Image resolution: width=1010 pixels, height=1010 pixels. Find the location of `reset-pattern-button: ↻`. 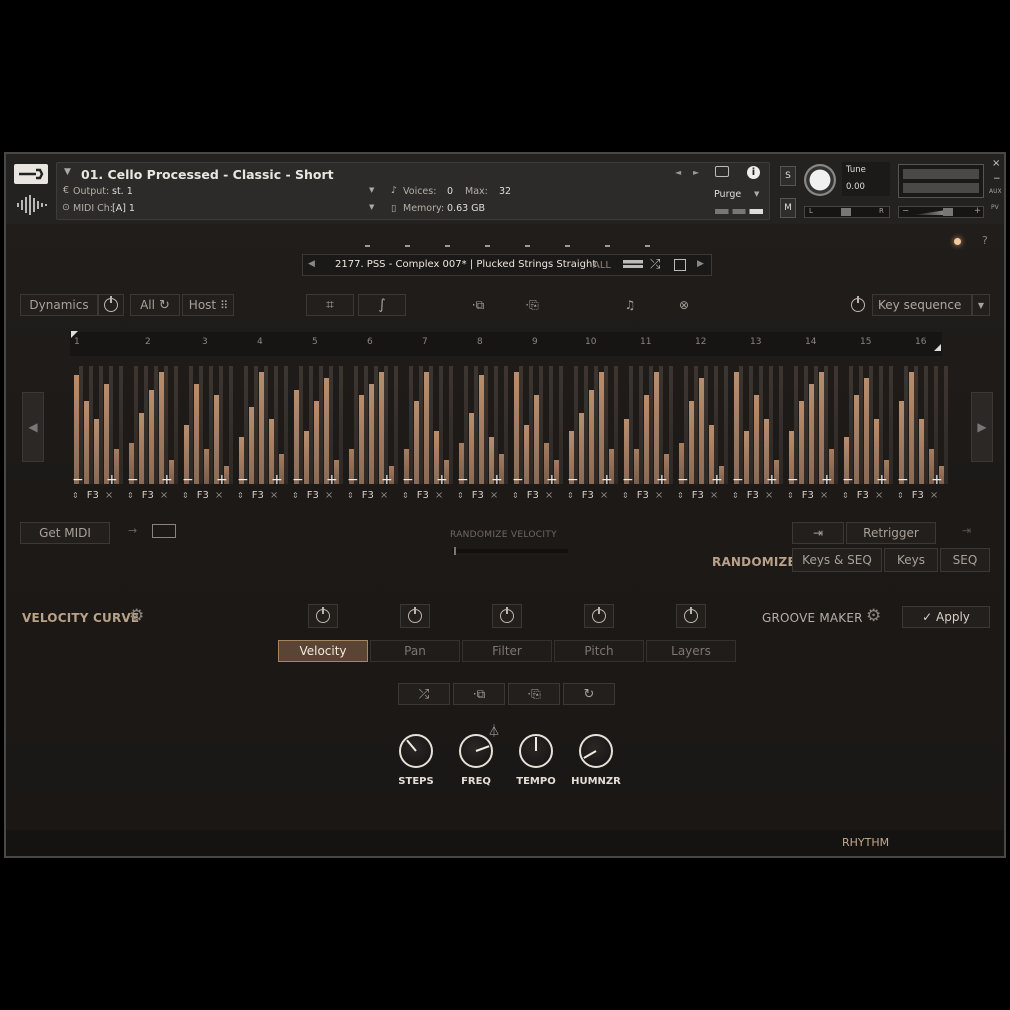

reset-pattern-button: ↻ is located at coordinates (589, 694).